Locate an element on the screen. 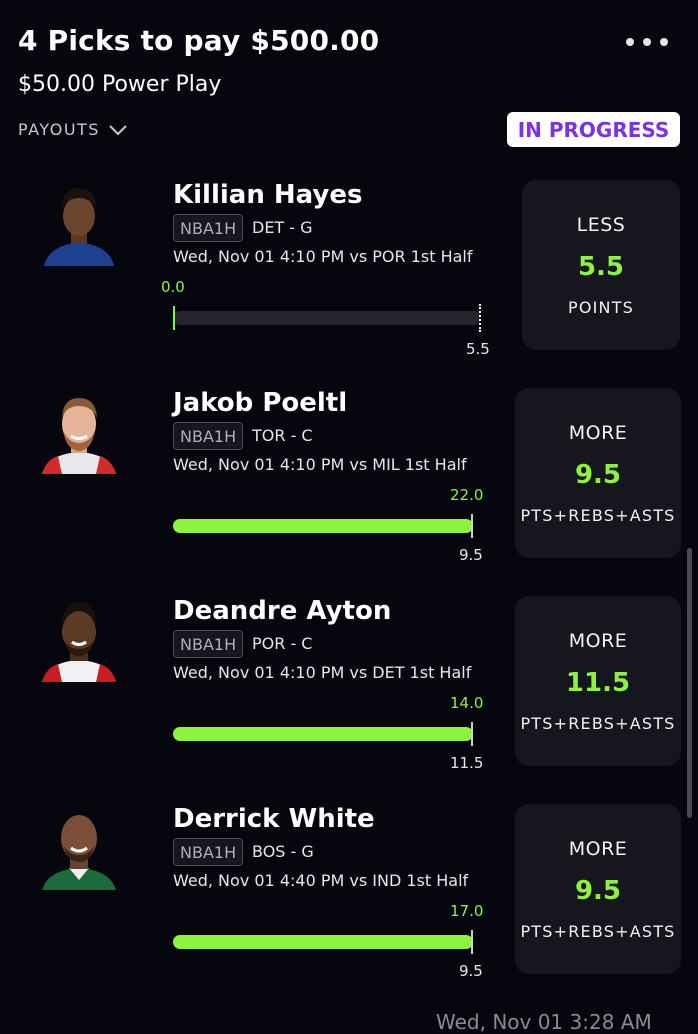  scrollbar is located at coordinates (689, 683).